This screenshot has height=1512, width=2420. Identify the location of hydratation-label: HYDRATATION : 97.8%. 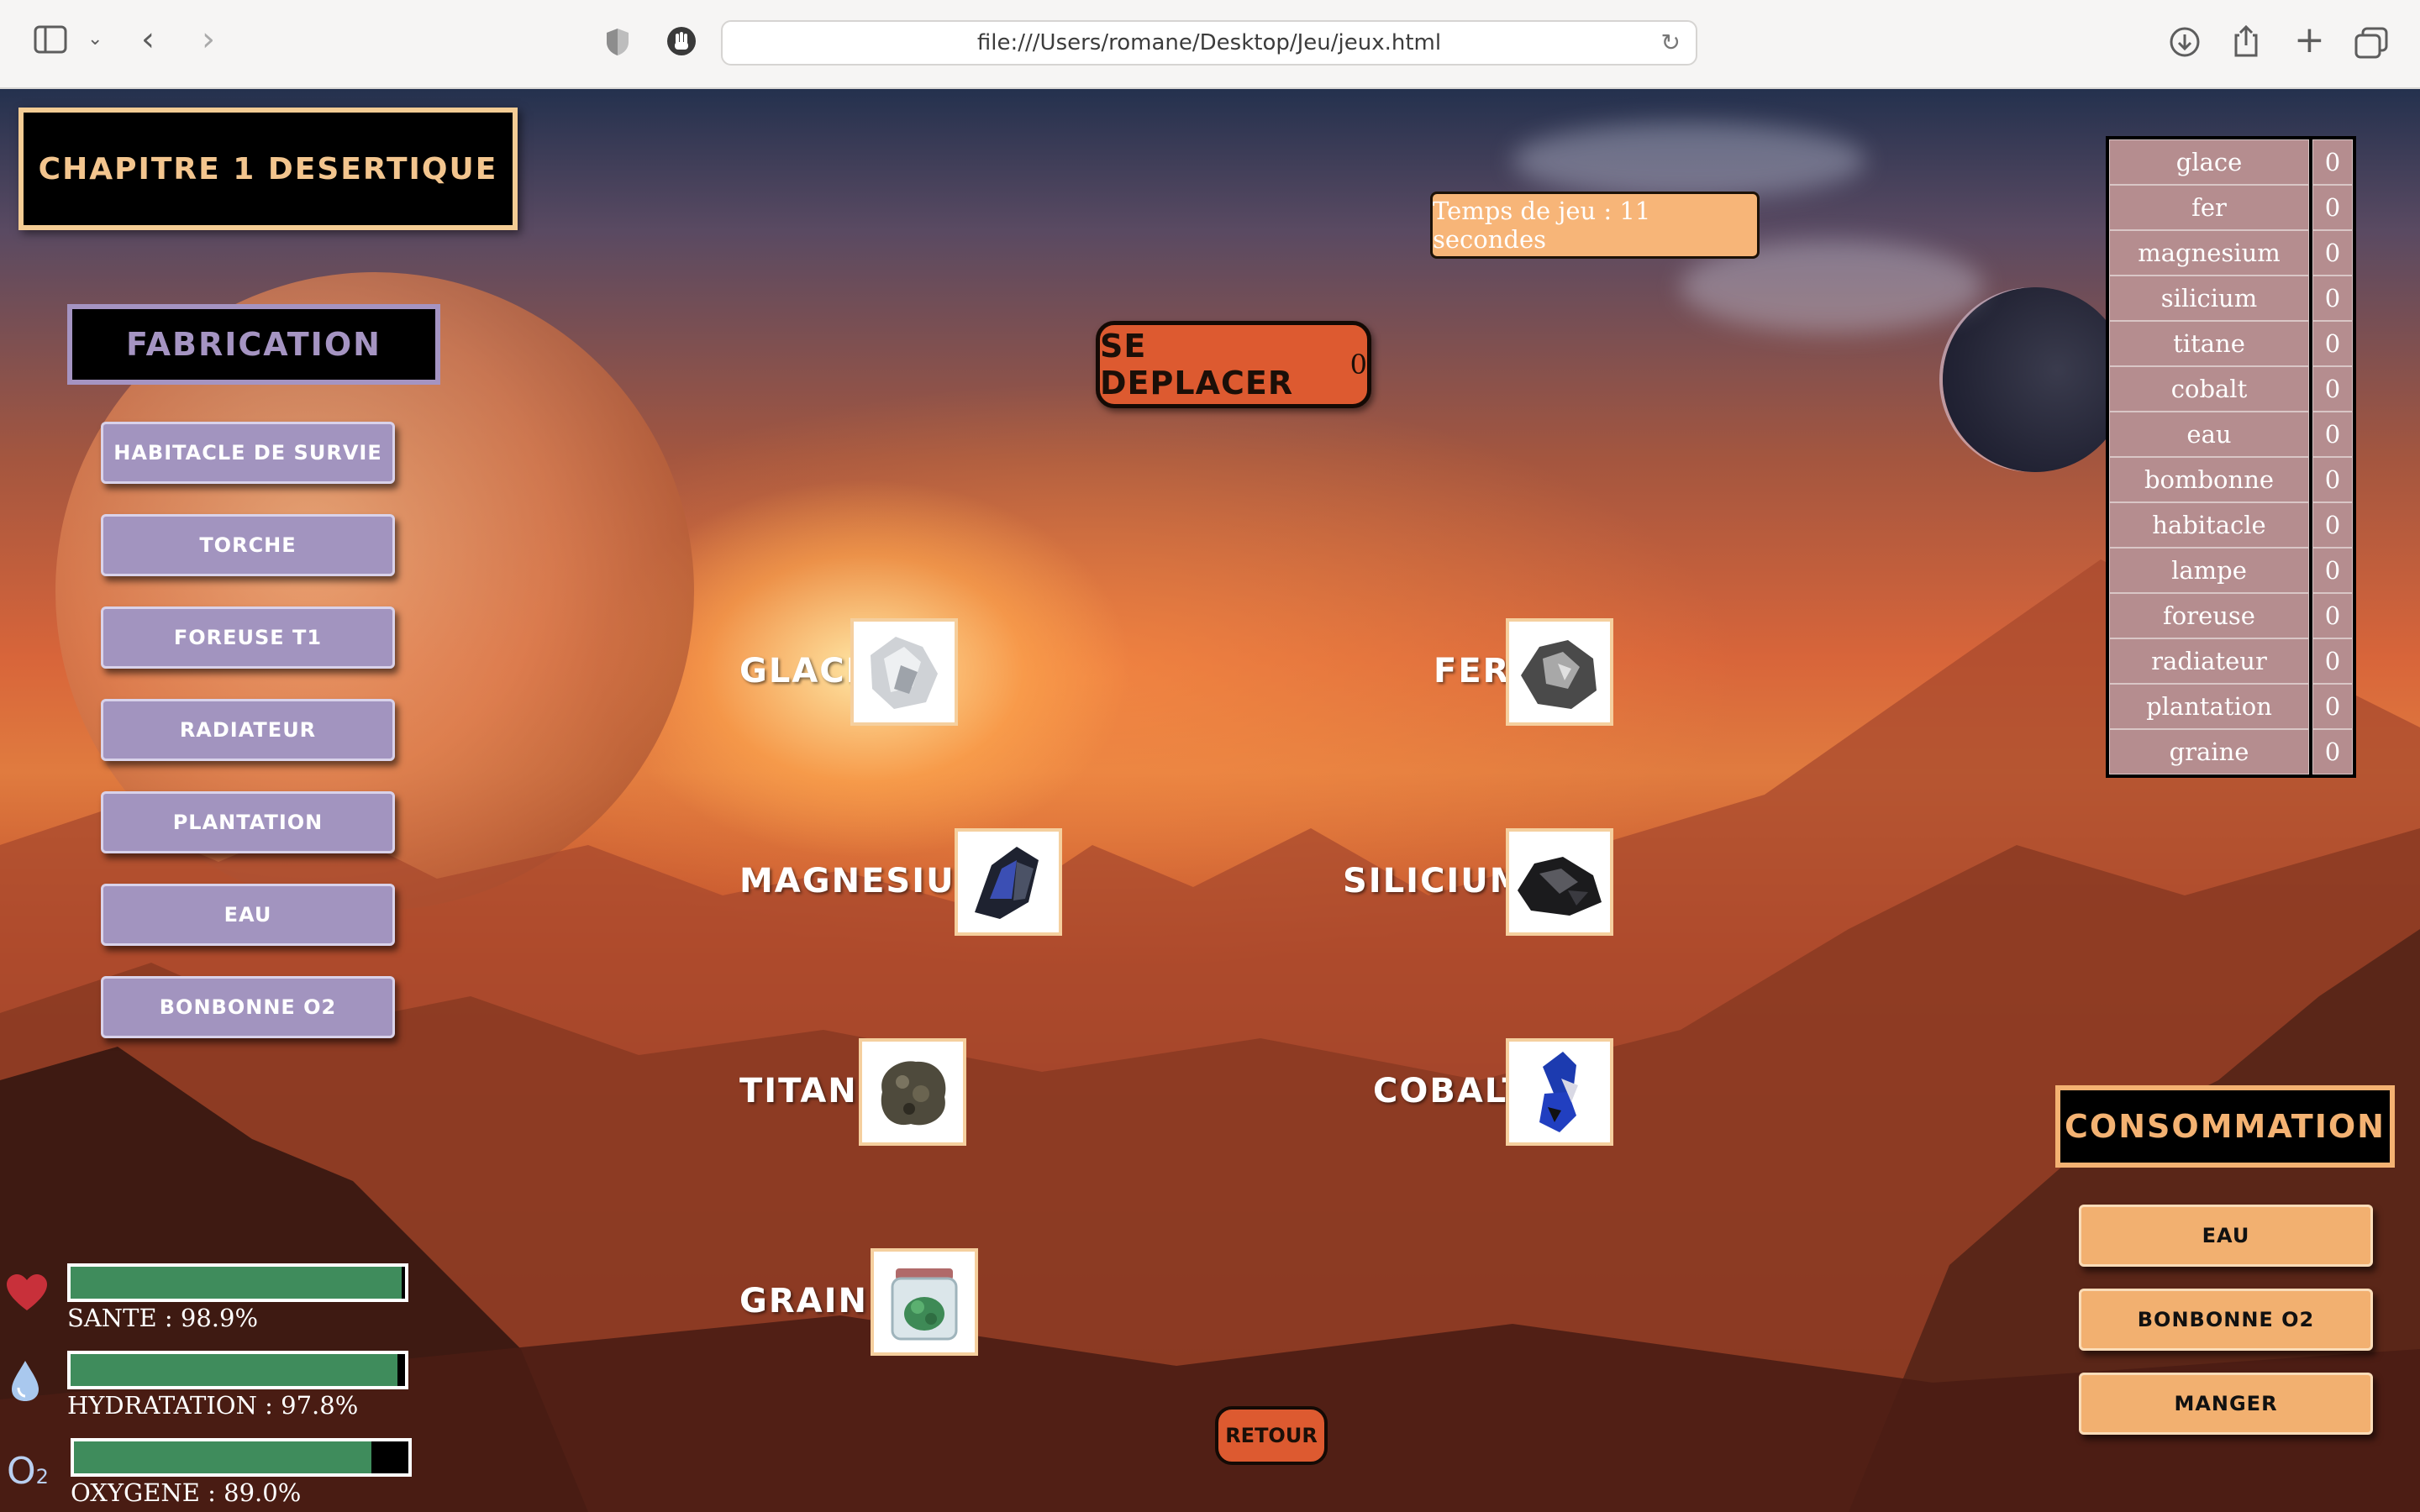
(213, 1405).